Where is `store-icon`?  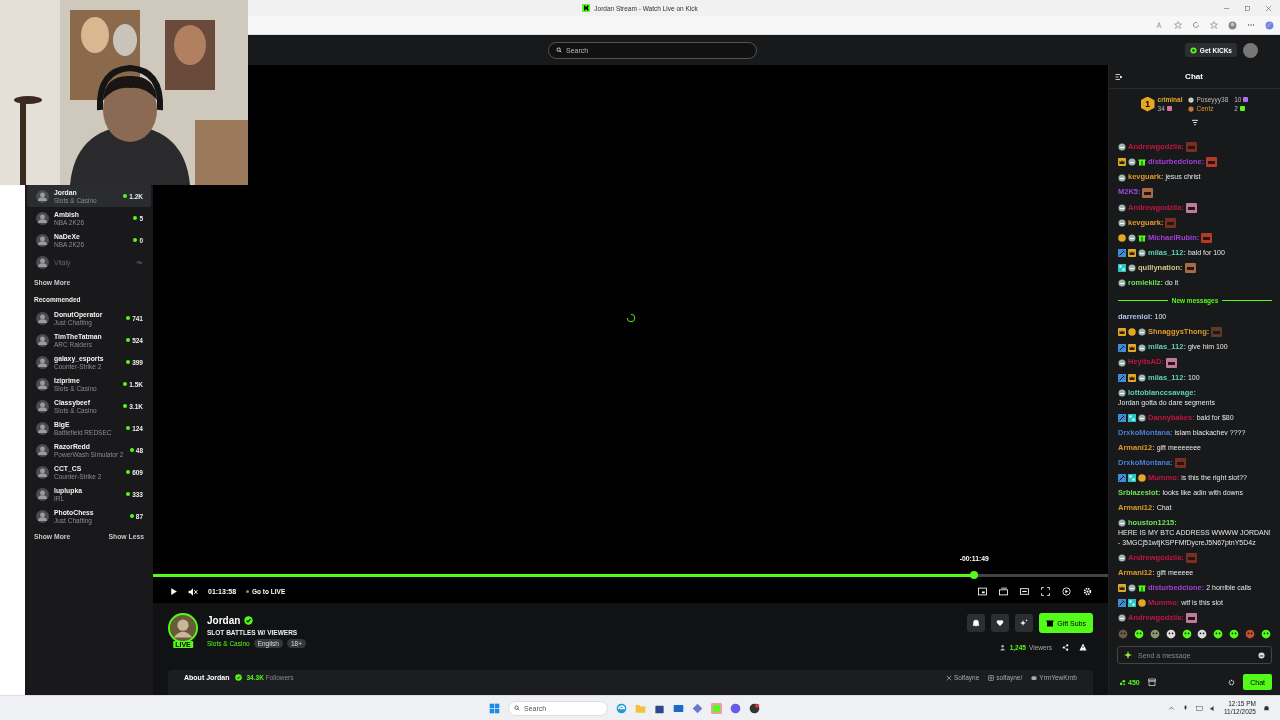 store-icon is located at coordinates (1151, 682).